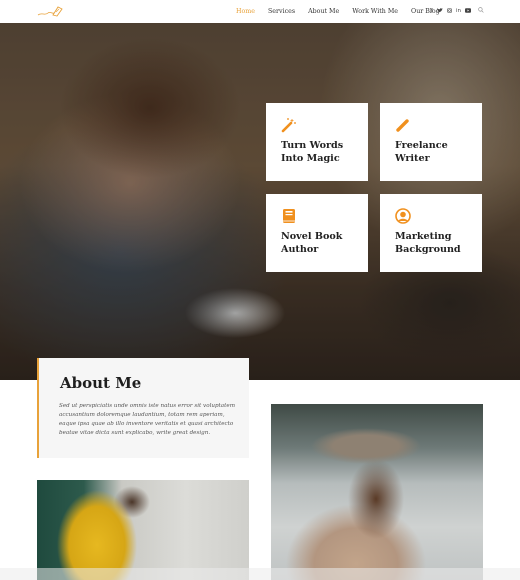 The image size is (520, 580). Describe the element at coordinates (375, 11) in the screenshot. I see `nav-work-with-me: Work With Me` at that location.